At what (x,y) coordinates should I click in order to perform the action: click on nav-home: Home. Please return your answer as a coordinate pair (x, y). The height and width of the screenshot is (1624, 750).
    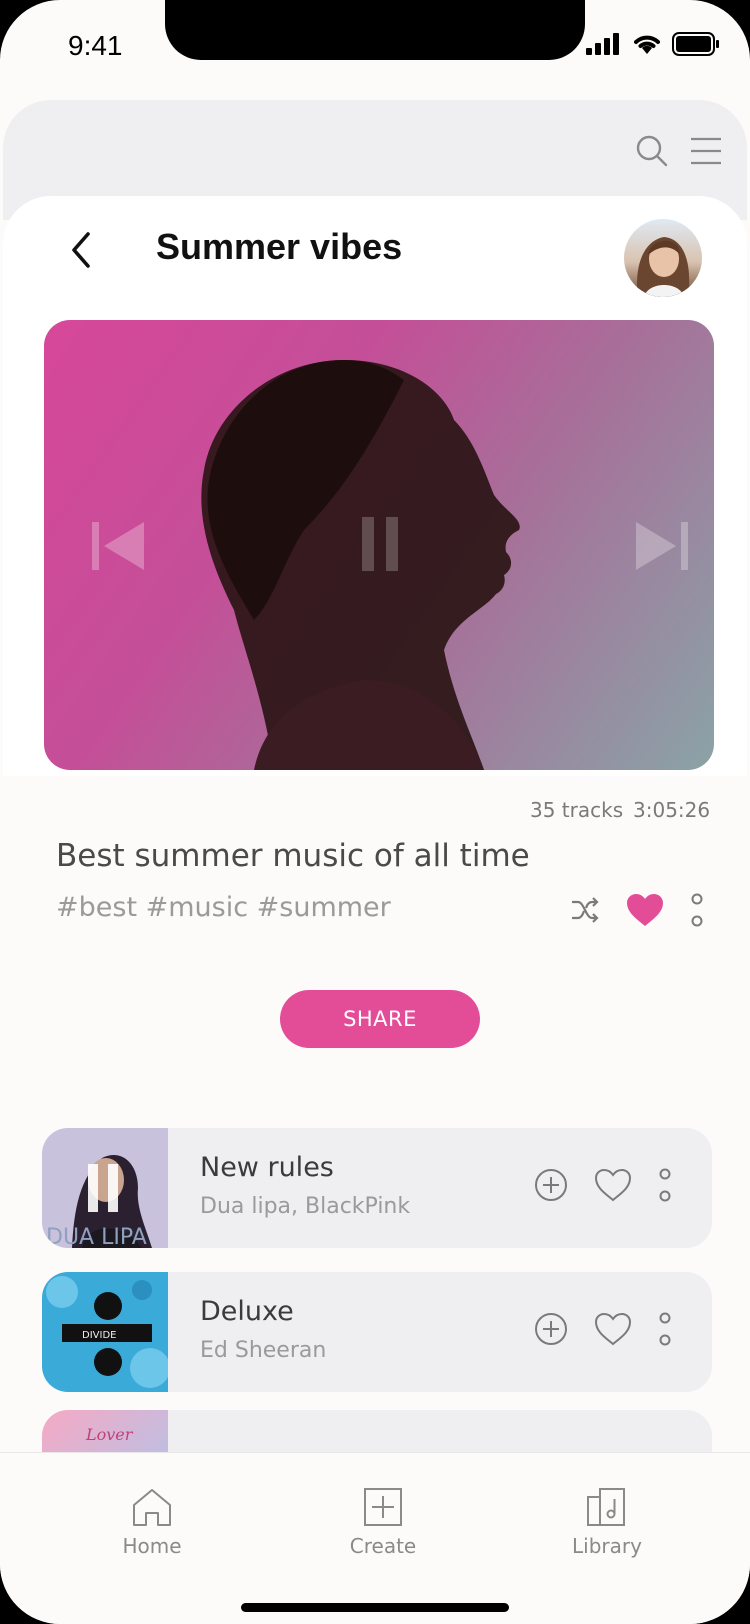
    Looking at the image, I should click on (152, 1522).